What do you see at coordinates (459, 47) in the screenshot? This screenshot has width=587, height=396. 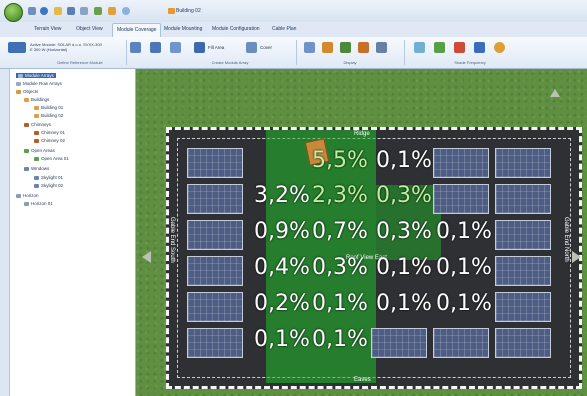 I see `shade-3-icon` at bounding box center [459, 47].